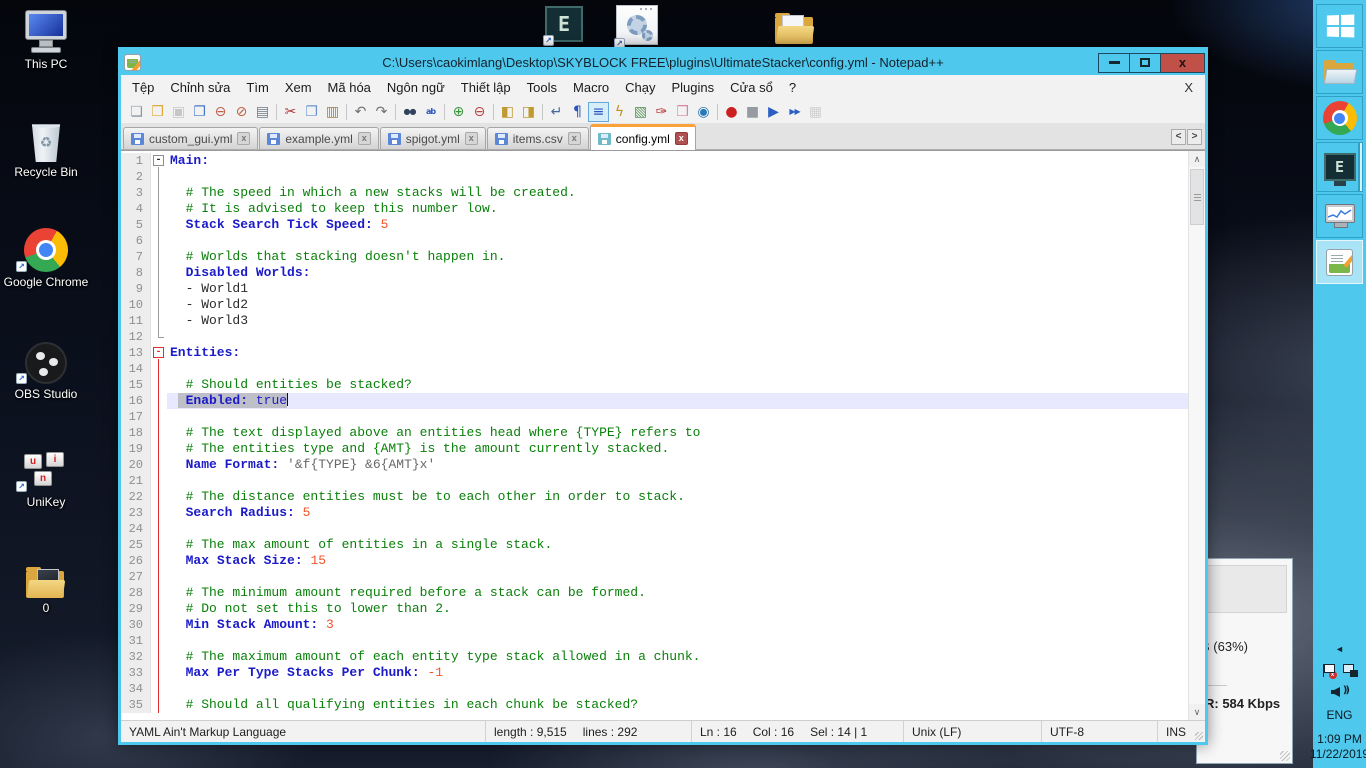  What do you see at coordinates (577, 112) in the screenshot?
I see `toolbar-show-all-characters-icon: ¶` at bounding box center [577, 112].